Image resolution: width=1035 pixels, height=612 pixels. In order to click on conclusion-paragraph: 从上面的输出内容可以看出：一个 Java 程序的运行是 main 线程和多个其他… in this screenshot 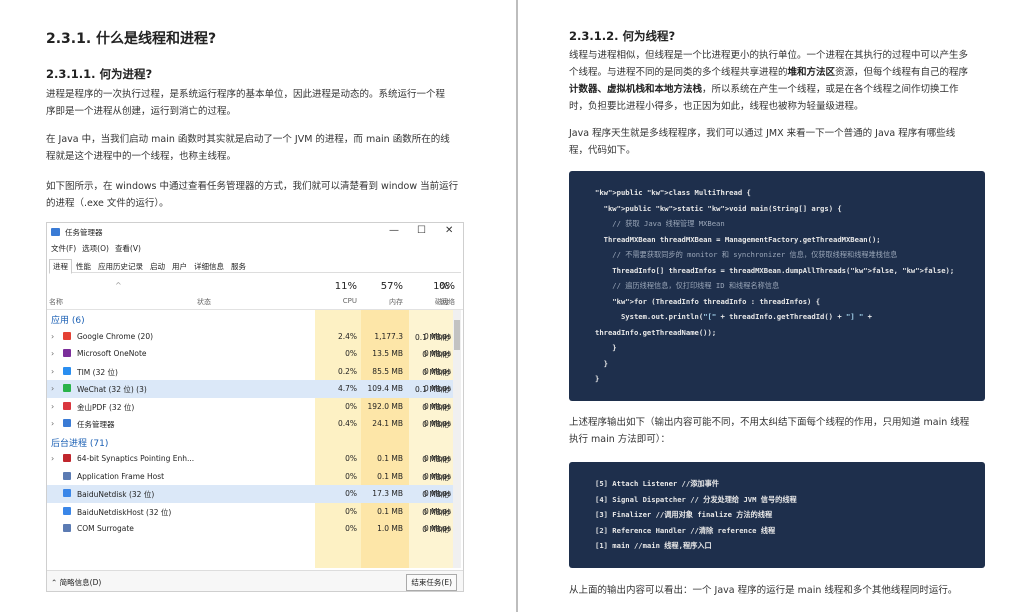, I will do `click(763, 590)`.